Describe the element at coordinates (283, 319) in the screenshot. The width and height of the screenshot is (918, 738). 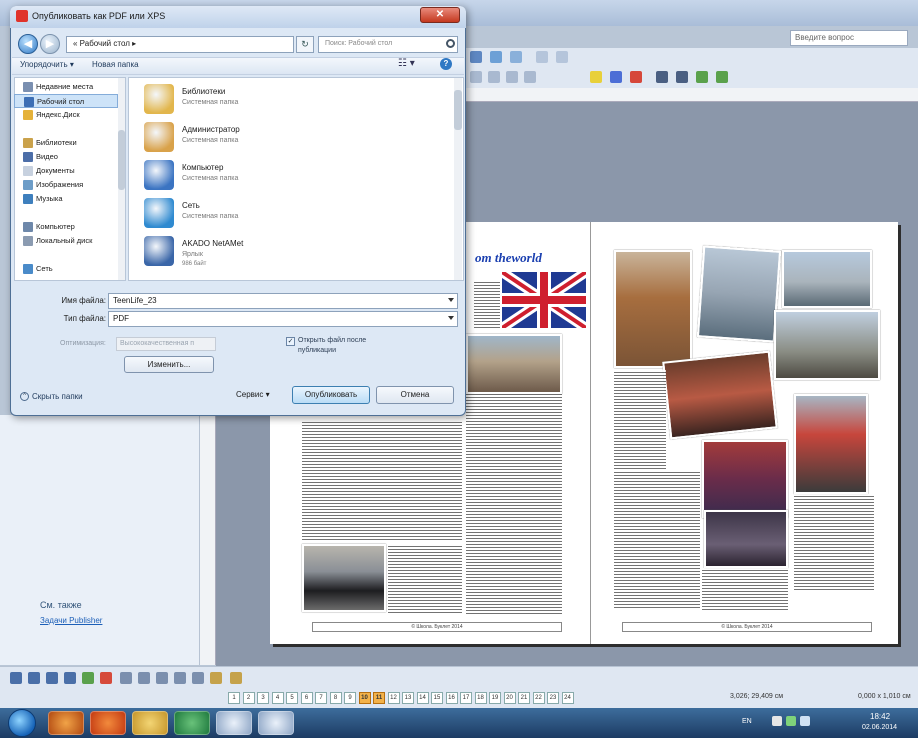
I see `filetype-select: PDF` at that location.